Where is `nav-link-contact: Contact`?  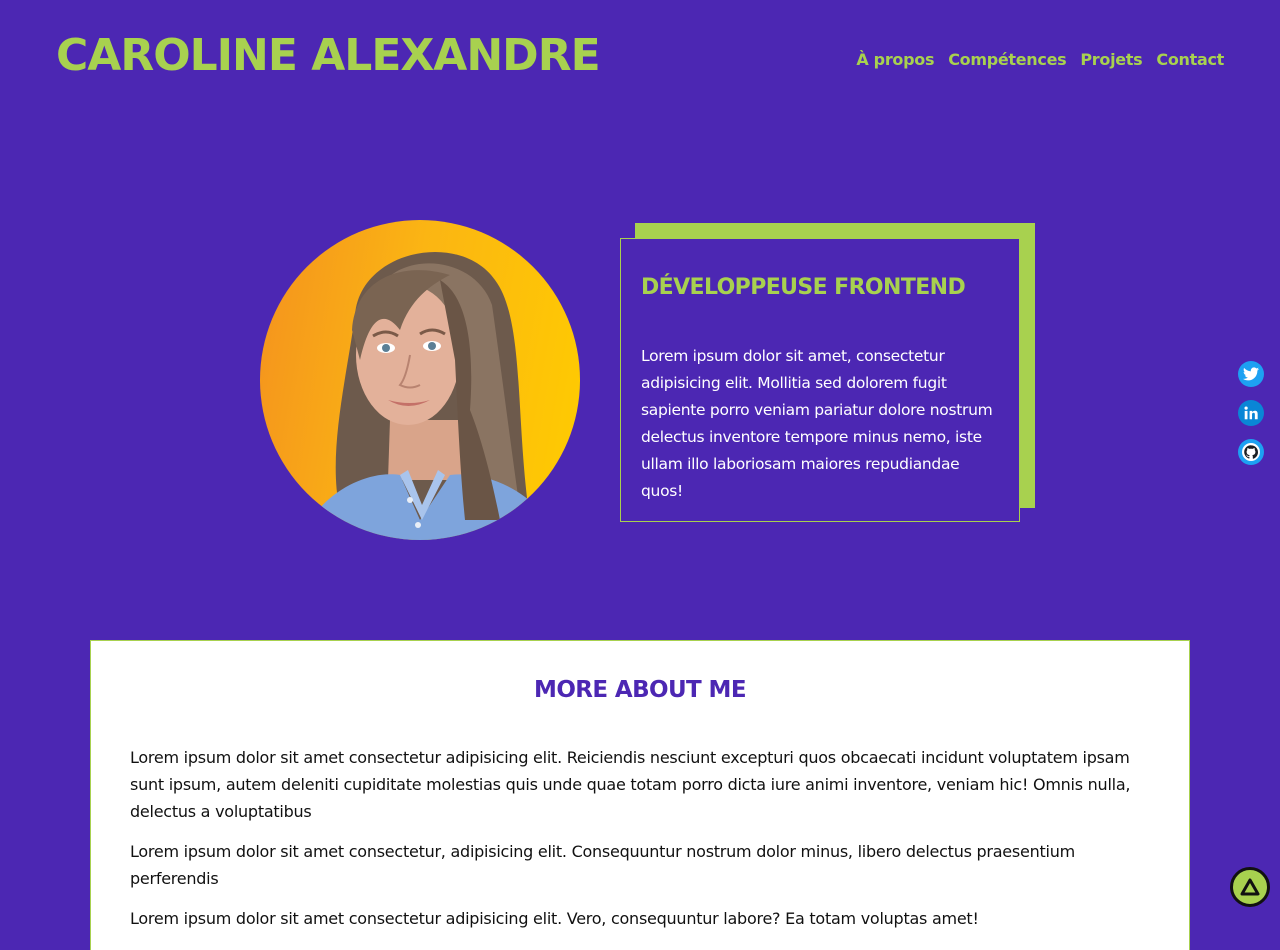 nav-link-contact: Contact is located at coordinates (1190, 59).